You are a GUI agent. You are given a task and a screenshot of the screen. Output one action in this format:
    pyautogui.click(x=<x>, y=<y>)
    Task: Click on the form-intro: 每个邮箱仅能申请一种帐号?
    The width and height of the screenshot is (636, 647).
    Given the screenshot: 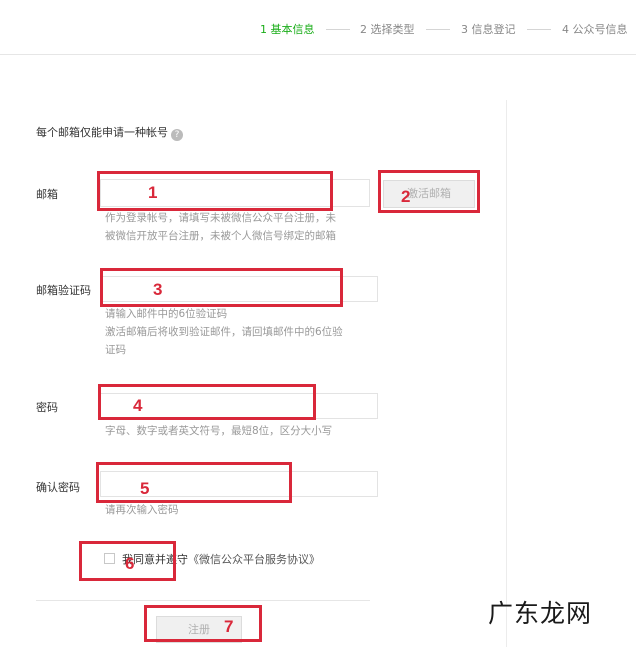 What is the action you would take?
    pyautogui.click(x=109, y=132)
    